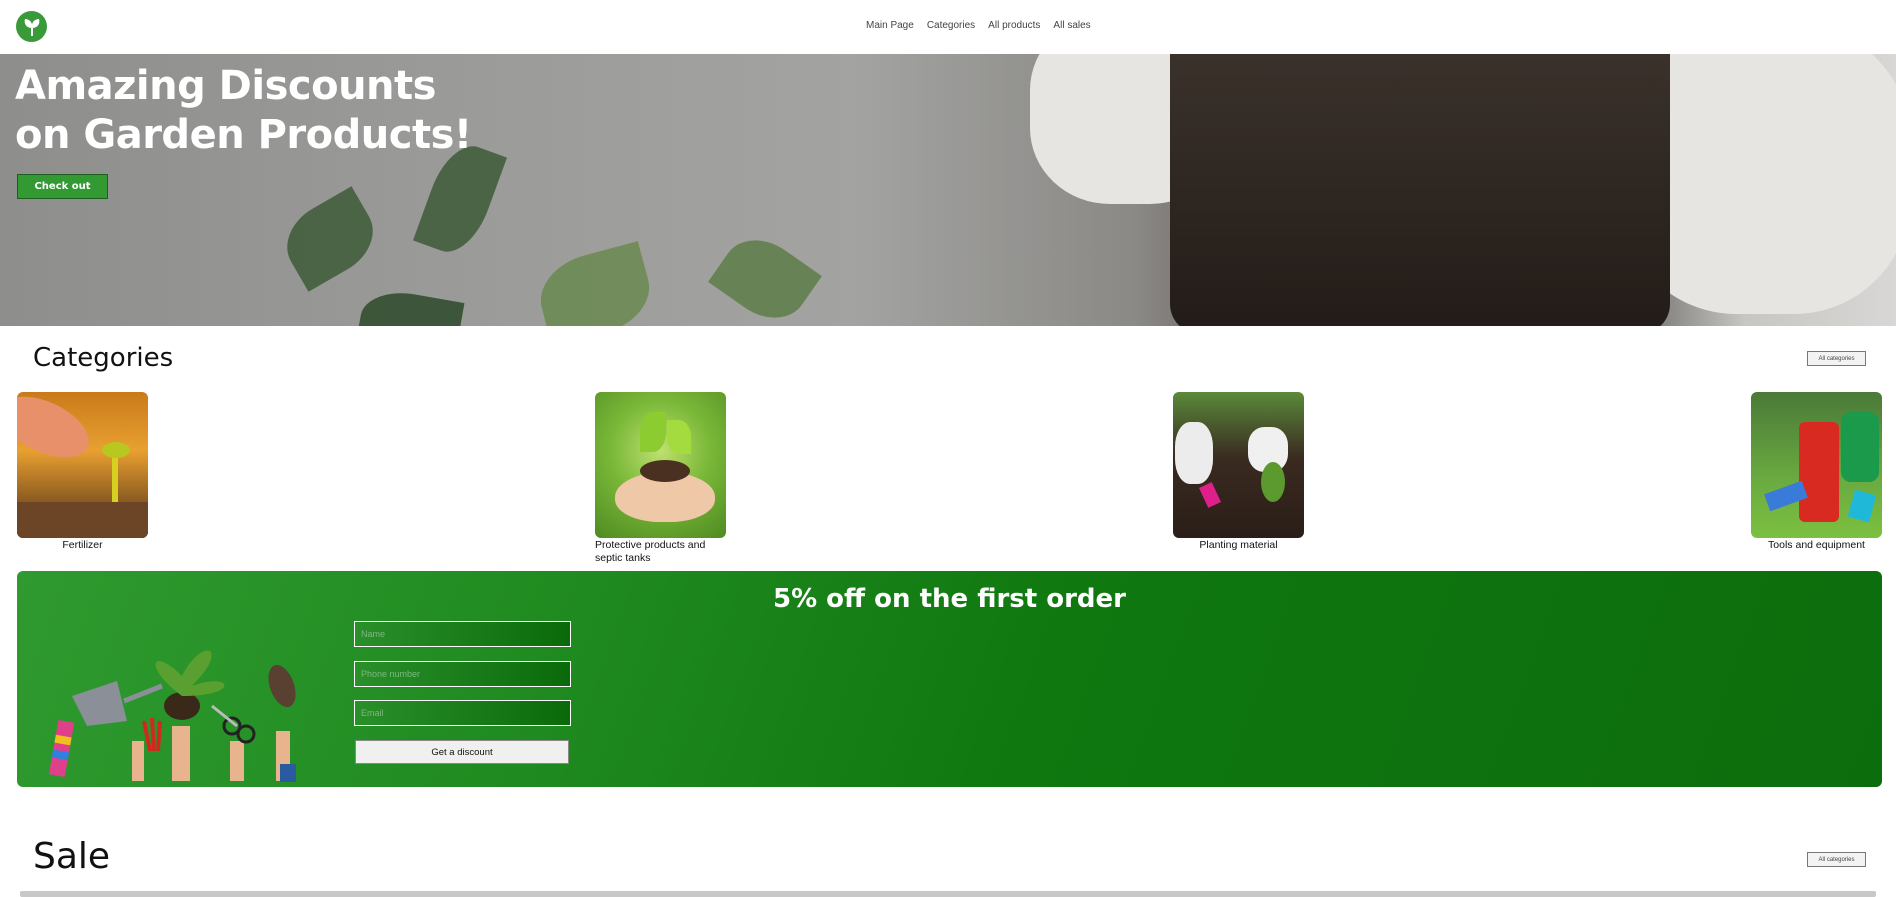  What do you see at coordinates (1819, 472) in the screenshot?
I see `bucket-shape` at bounding box center [1819, 472].